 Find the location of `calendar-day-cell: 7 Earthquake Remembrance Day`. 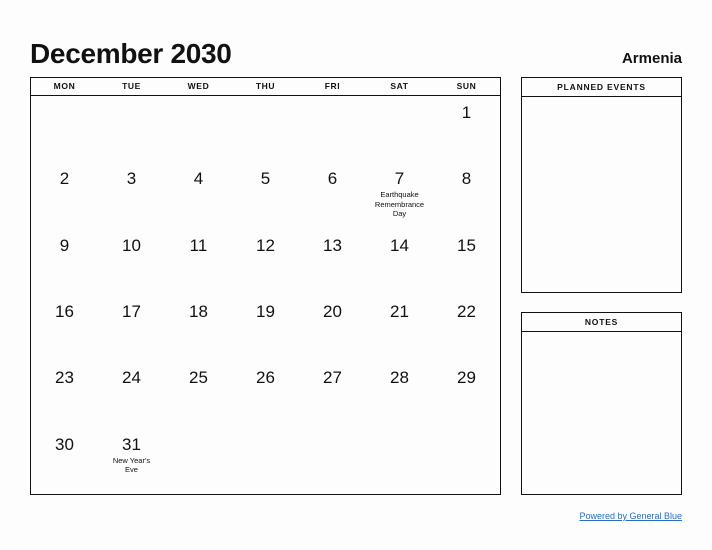

calendar-day-cell: 7 Earthquake Remembrance Day is located at coordinates (399, 195).